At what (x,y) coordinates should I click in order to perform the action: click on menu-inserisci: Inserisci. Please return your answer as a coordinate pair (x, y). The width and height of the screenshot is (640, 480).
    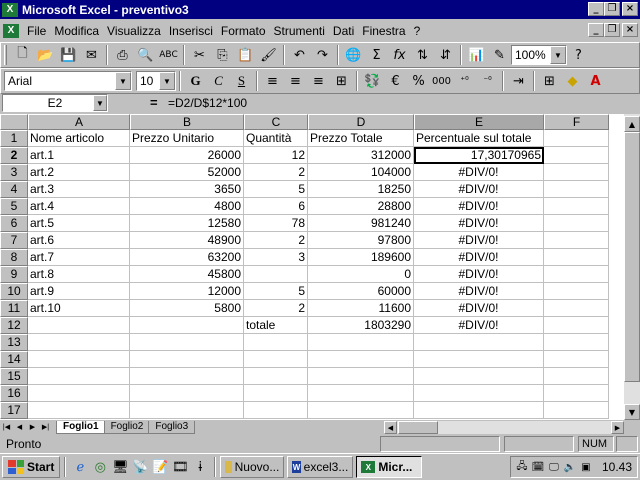
    Looking at the image, I should click on (191, 31).